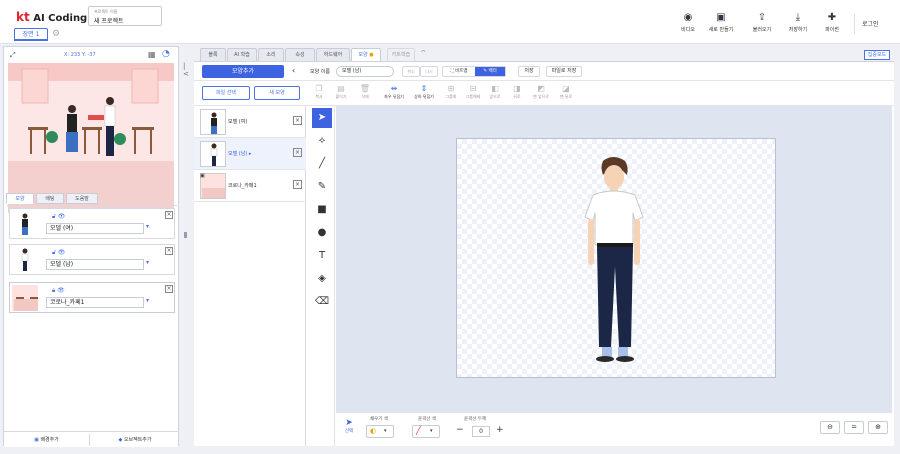 This screenshot has height=454, width=900. I want to click on tab-shape: 모양, so click(20, 198).